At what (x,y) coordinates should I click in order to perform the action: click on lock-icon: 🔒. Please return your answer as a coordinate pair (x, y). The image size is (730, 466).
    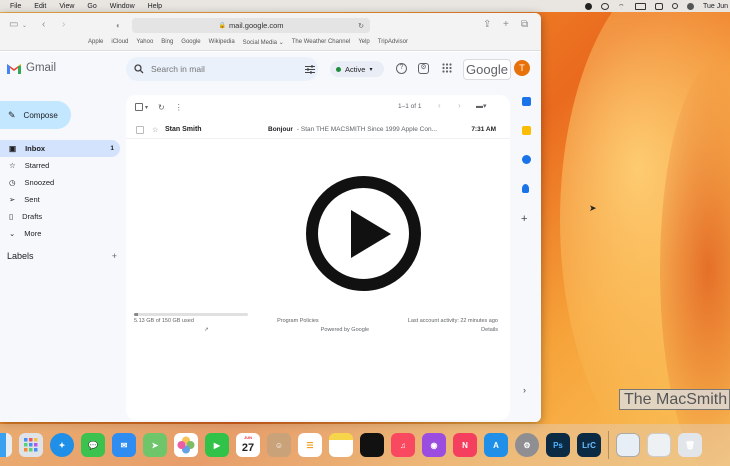
    Looking at the image, I should click on (222, 26).